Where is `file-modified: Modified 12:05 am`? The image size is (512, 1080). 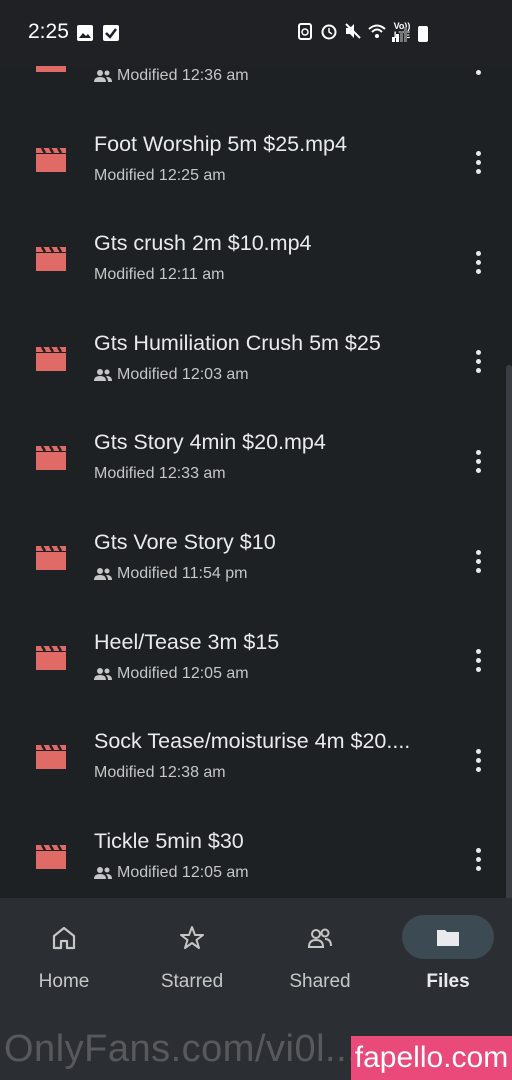 file-modified: Modified 12:05 am is located at coordinates (171, 873).